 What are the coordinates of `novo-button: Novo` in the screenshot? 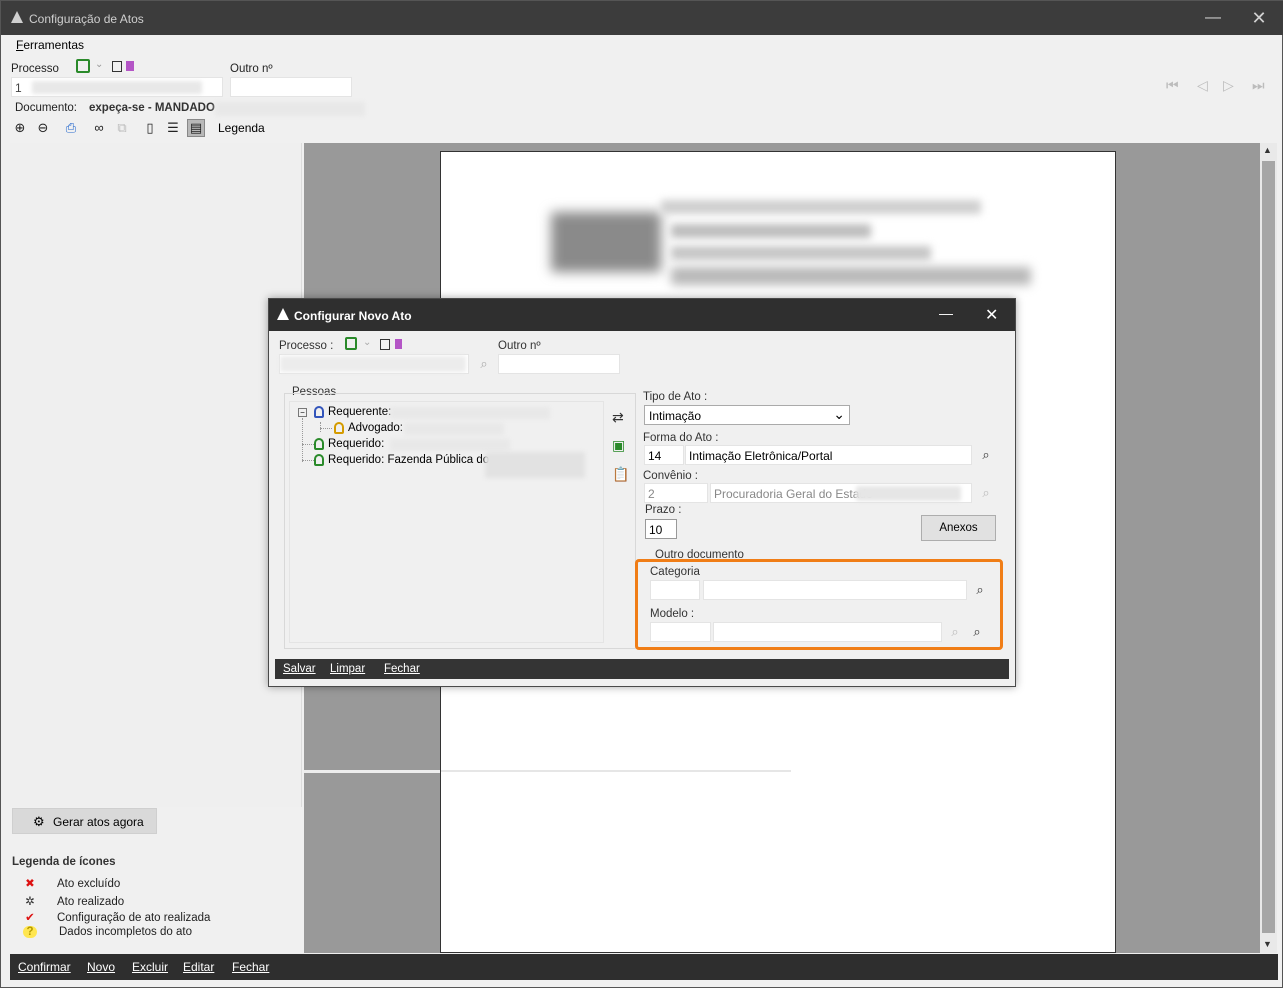 It's located at (101, 967).